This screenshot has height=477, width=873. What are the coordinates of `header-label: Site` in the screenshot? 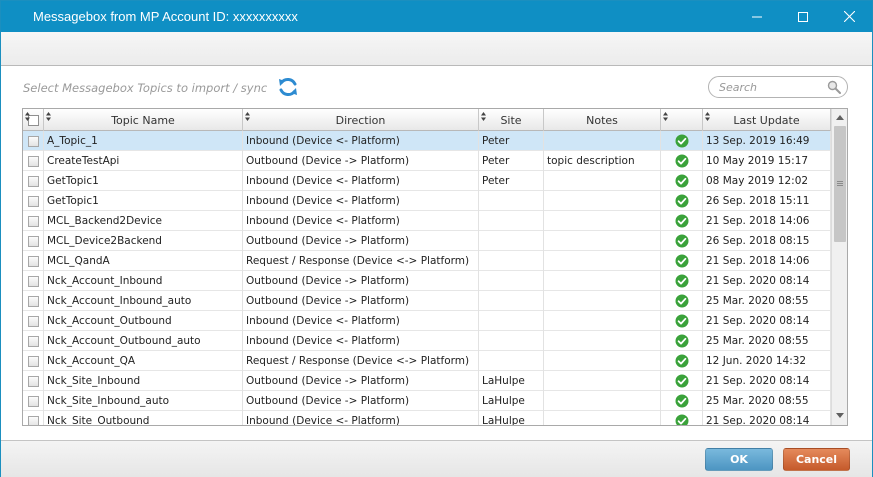 It's located at (511, 120).